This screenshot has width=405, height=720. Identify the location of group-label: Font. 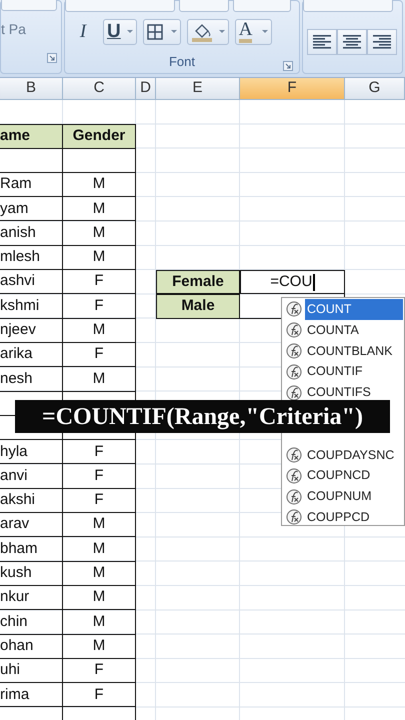
(181, 61).